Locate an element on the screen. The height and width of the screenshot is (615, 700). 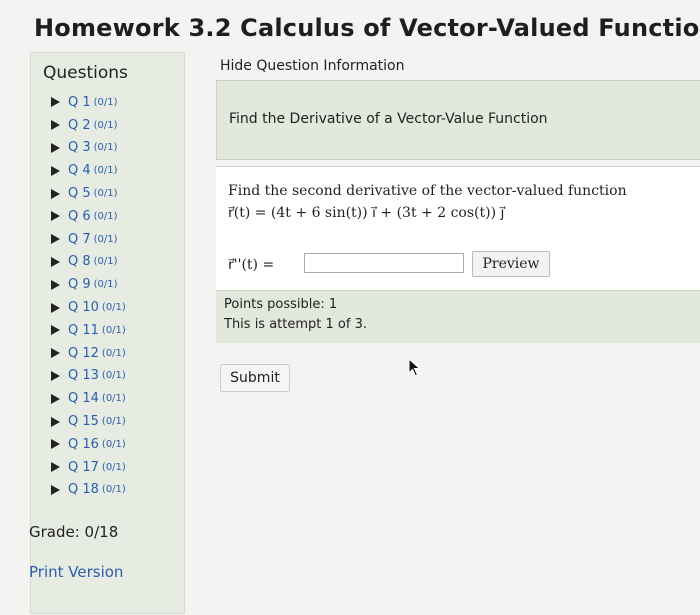
question-item: Q 7 (0/1) is located at coordinates (88, 239).